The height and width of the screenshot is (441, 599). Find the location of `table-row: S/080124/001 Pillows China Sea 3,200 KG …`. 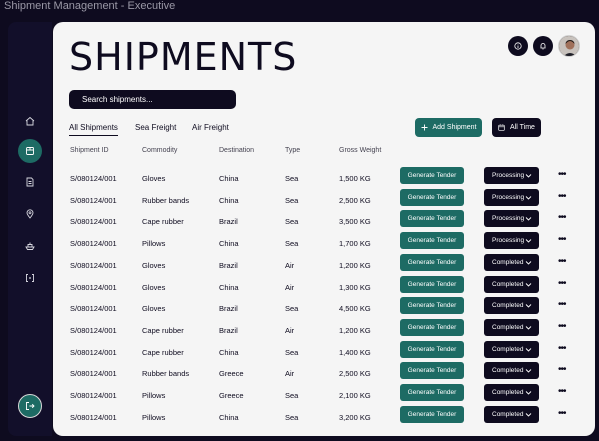

table-row: S/080124/001 Pillows China Sea 3,200 KG … is located at coordinates (324, 416).